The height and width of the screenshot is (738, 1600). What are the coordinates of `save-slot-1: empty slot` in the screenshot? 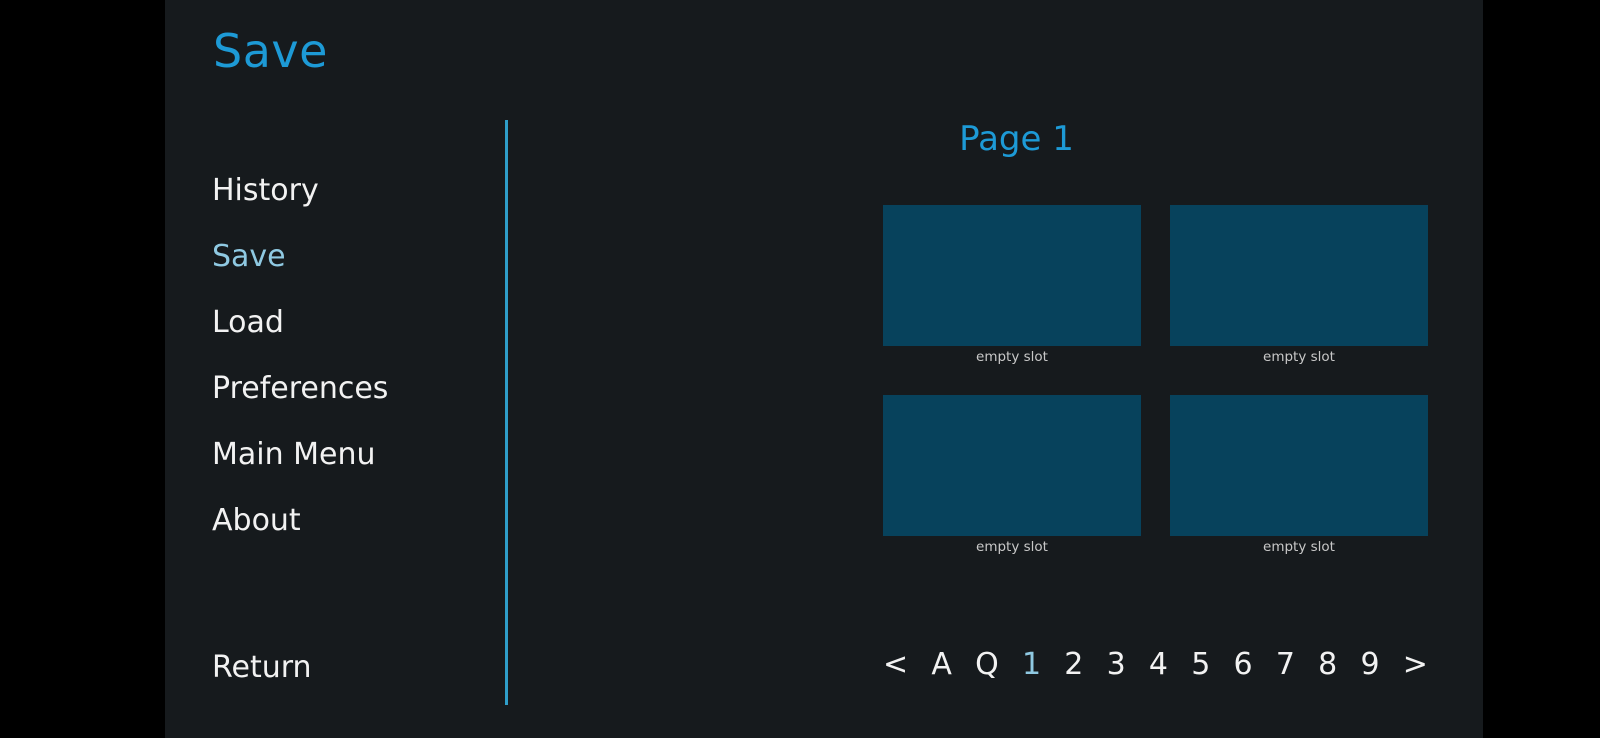 It's located at (1012, 285).